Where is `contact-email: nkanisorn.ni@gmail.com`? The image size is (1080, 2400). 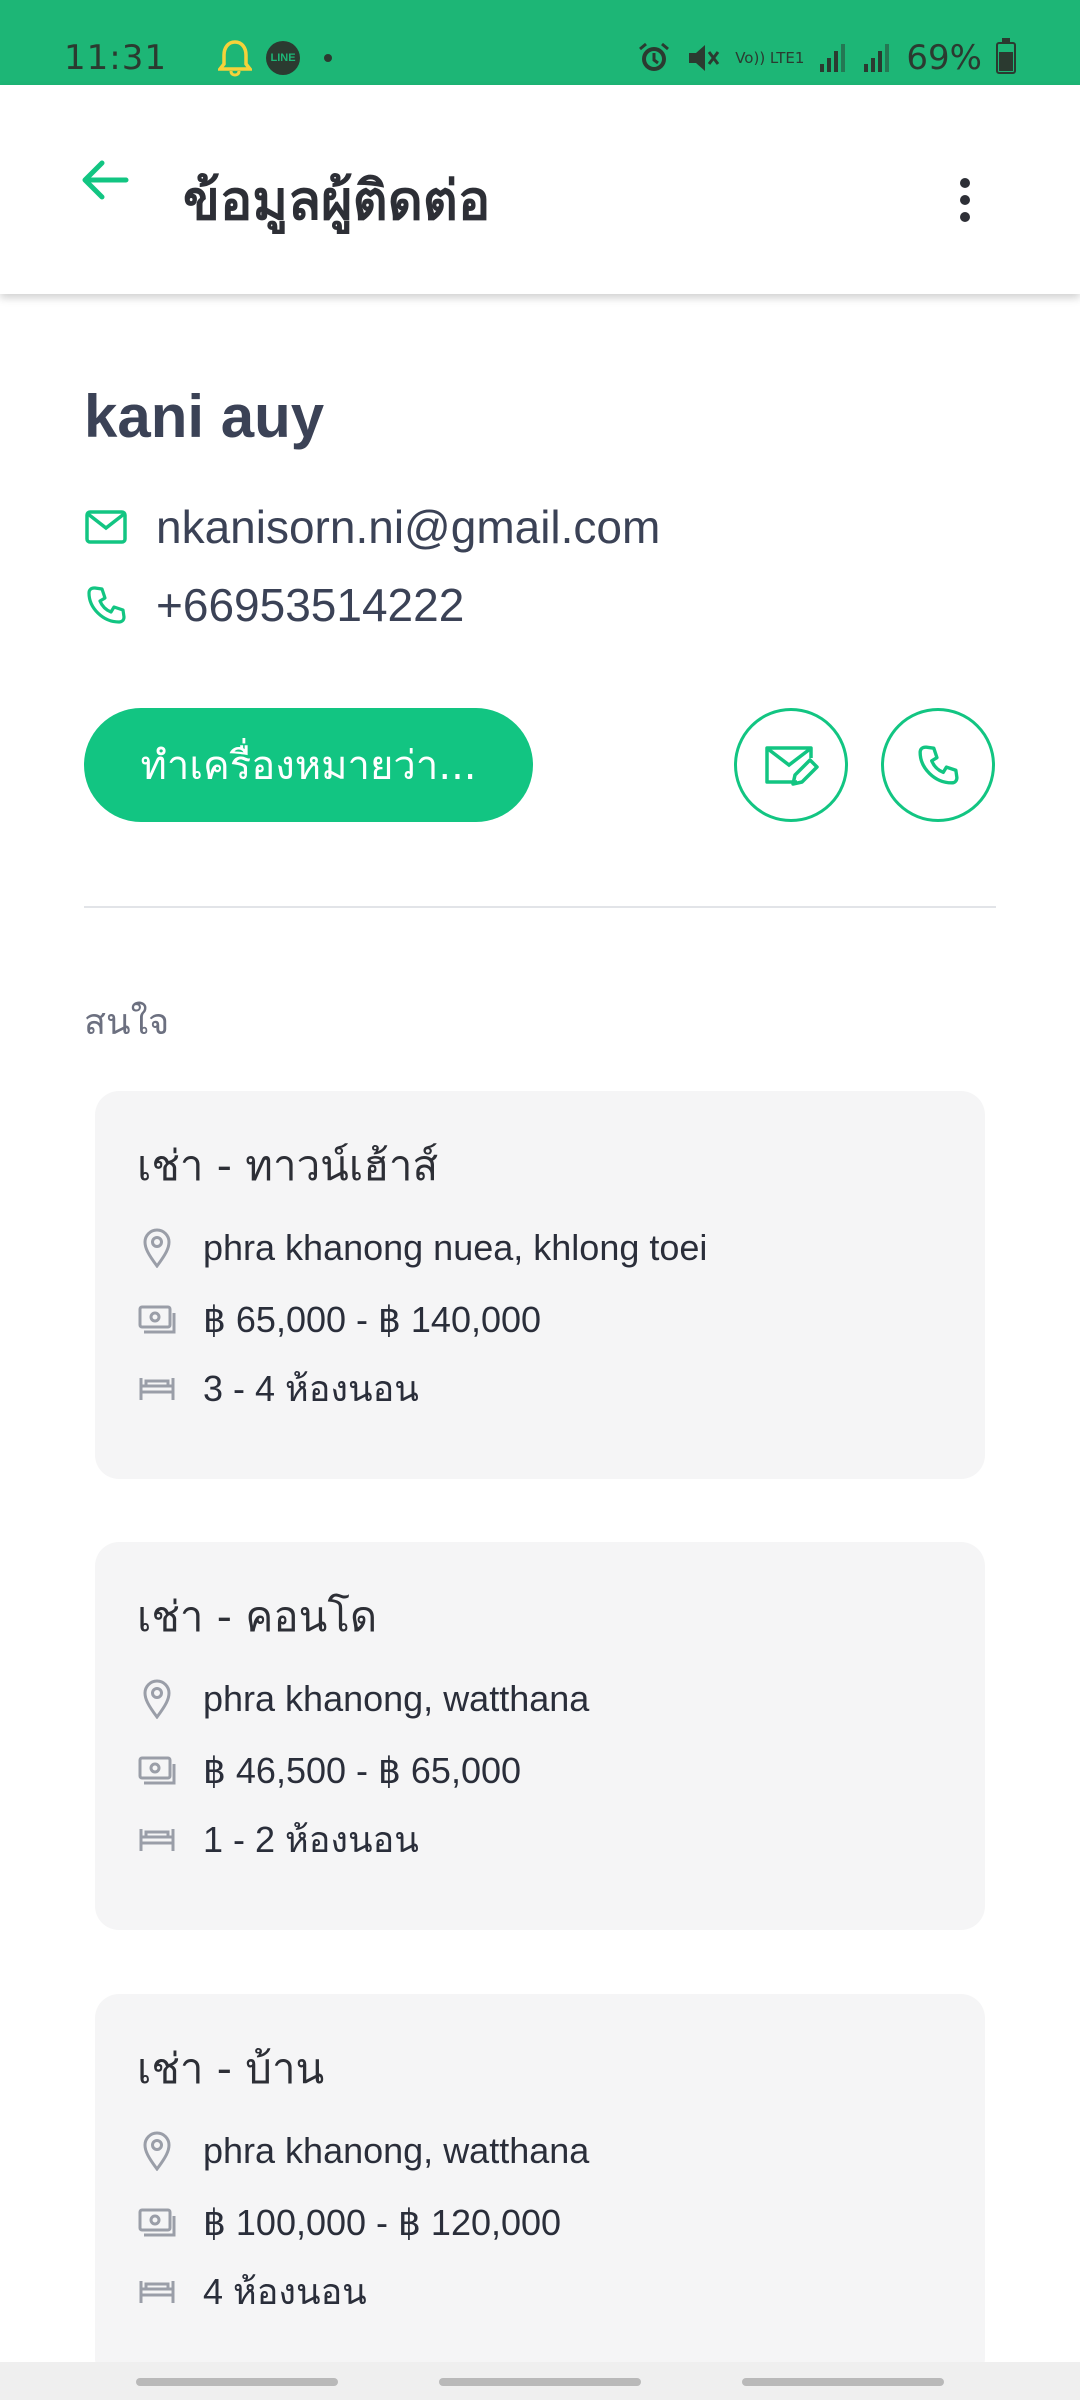
contact-email: nkanisorn.ni@gmail.com is located at coordinates (408, 527).